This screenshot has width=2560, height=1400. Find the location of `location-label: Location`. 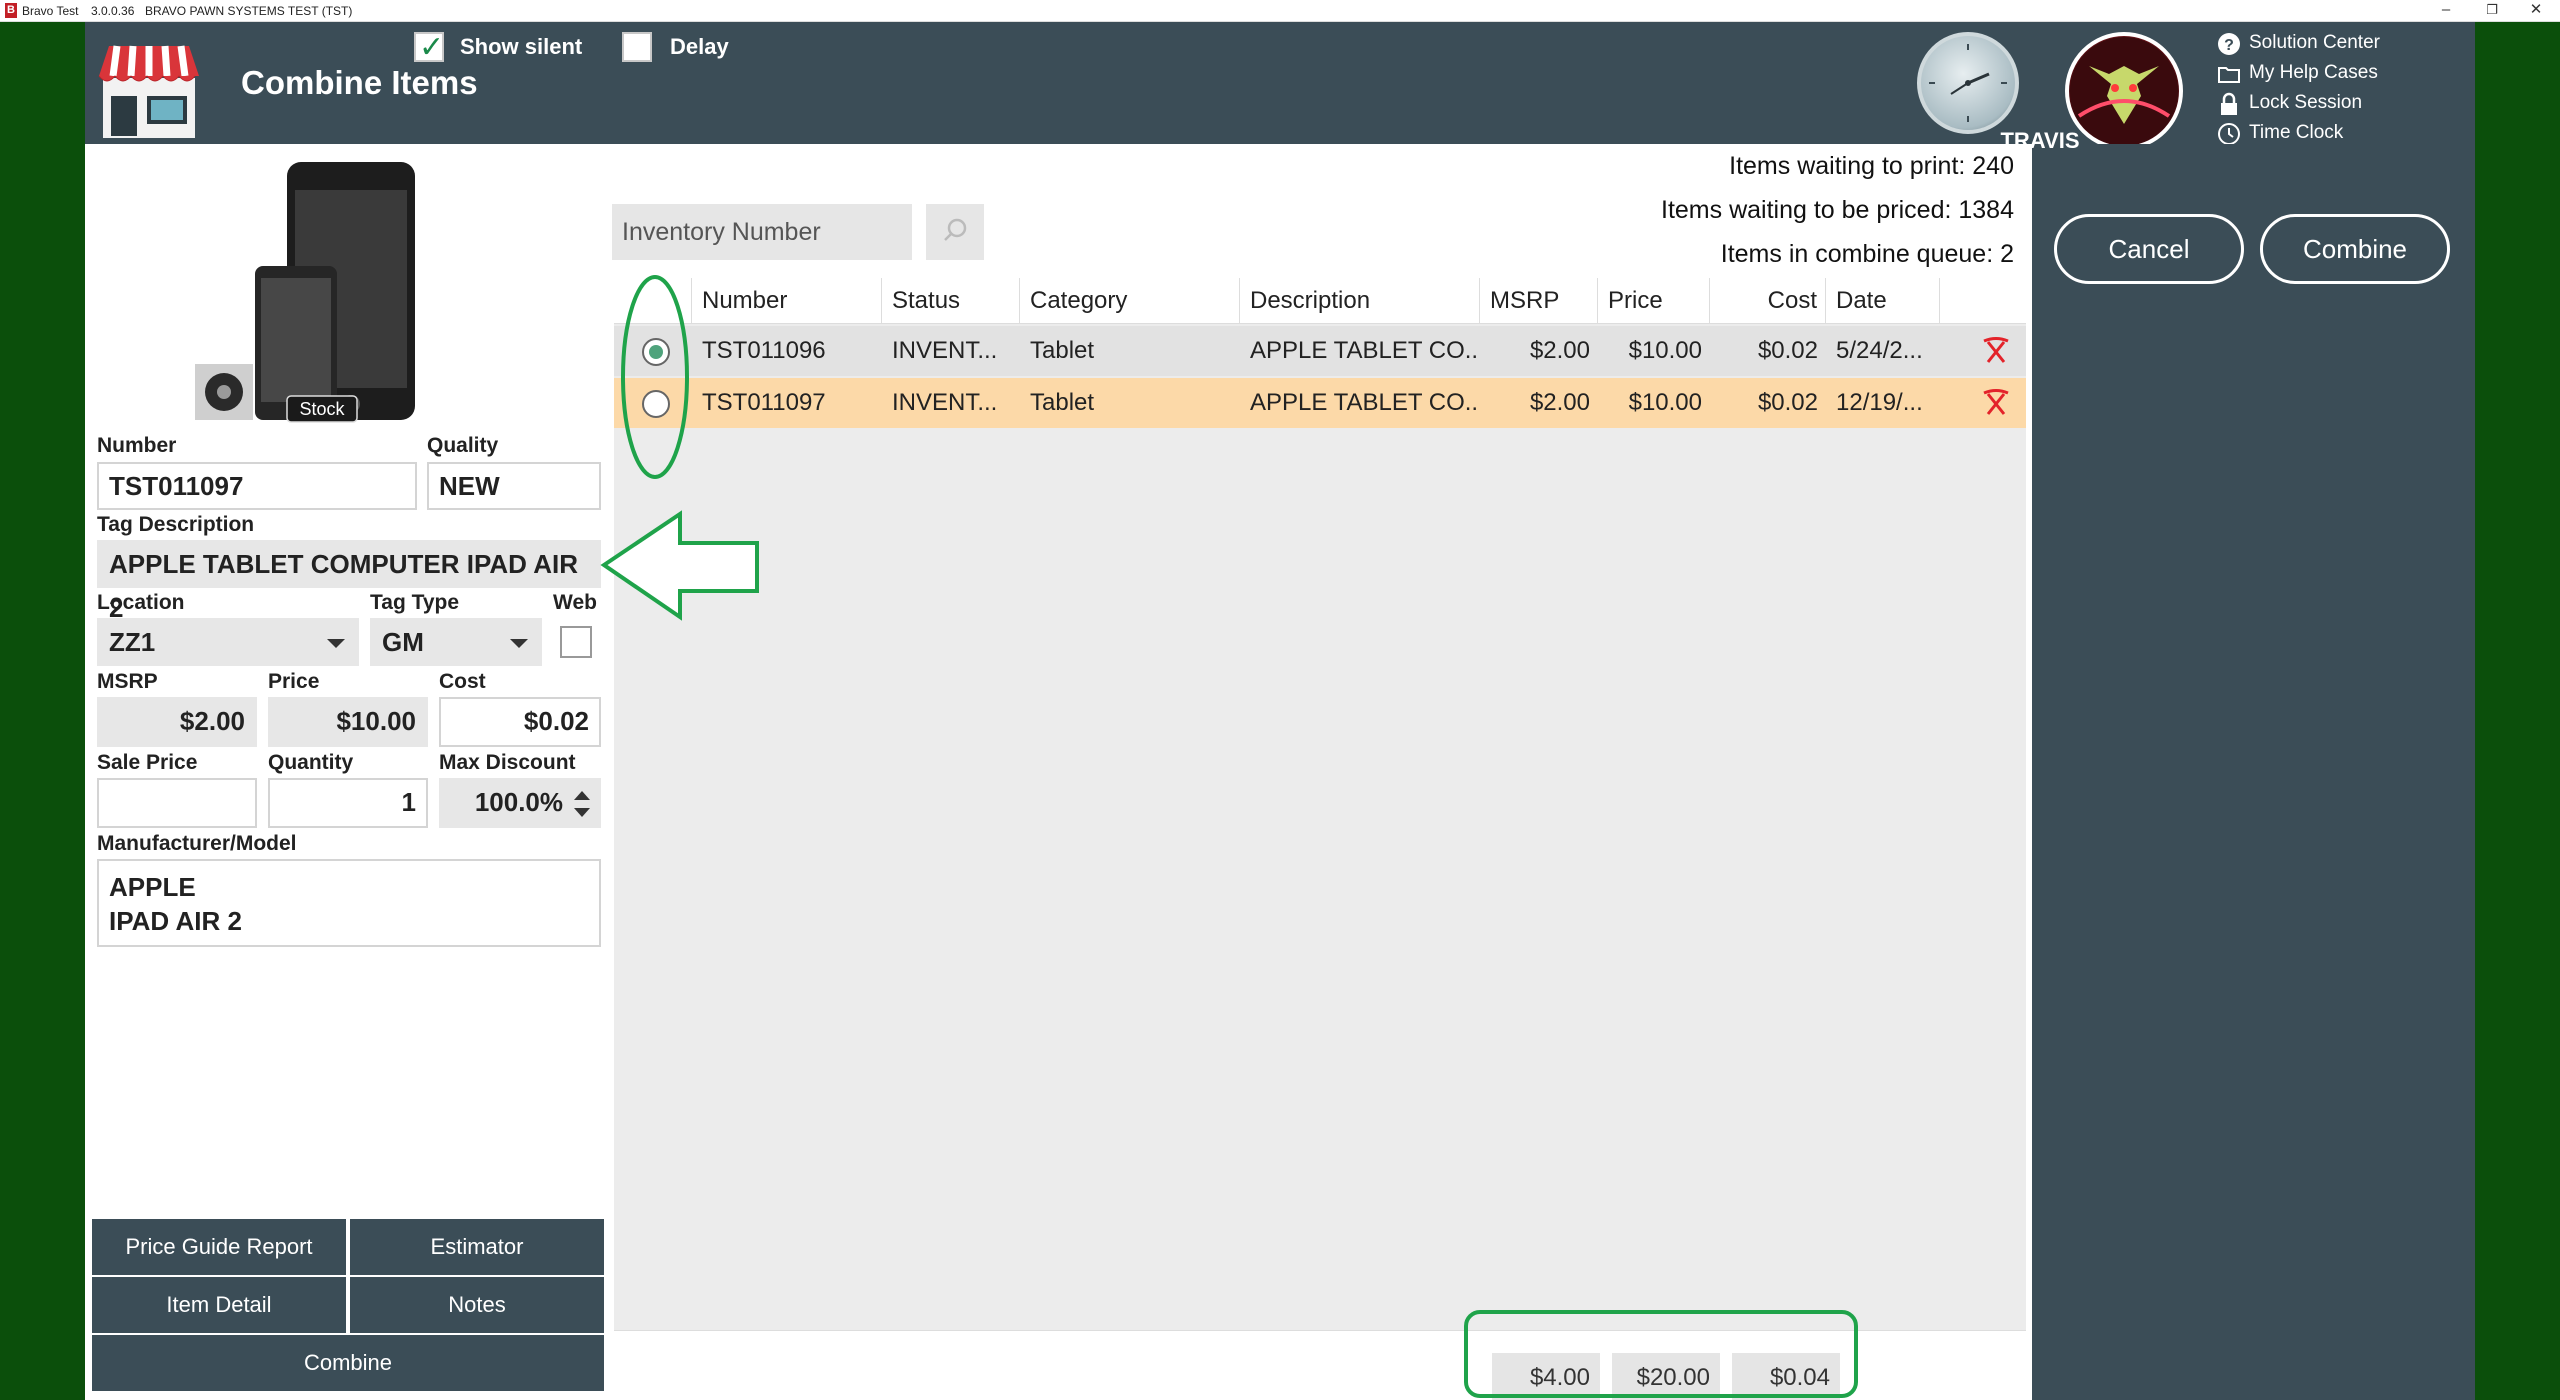

location-label: Location is located at coordinates (141, 602).